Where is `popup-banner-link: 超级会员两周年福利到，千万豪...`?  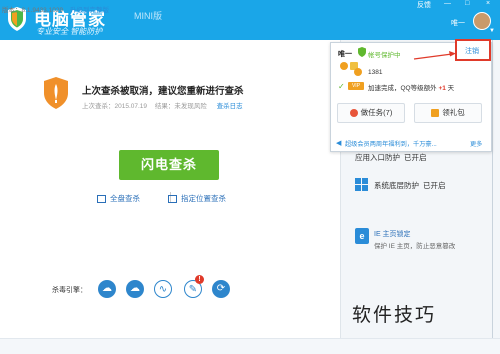
popup-banner-link: 超级会员两周年福利到，千万豪... is located at coordinates (391, 143).